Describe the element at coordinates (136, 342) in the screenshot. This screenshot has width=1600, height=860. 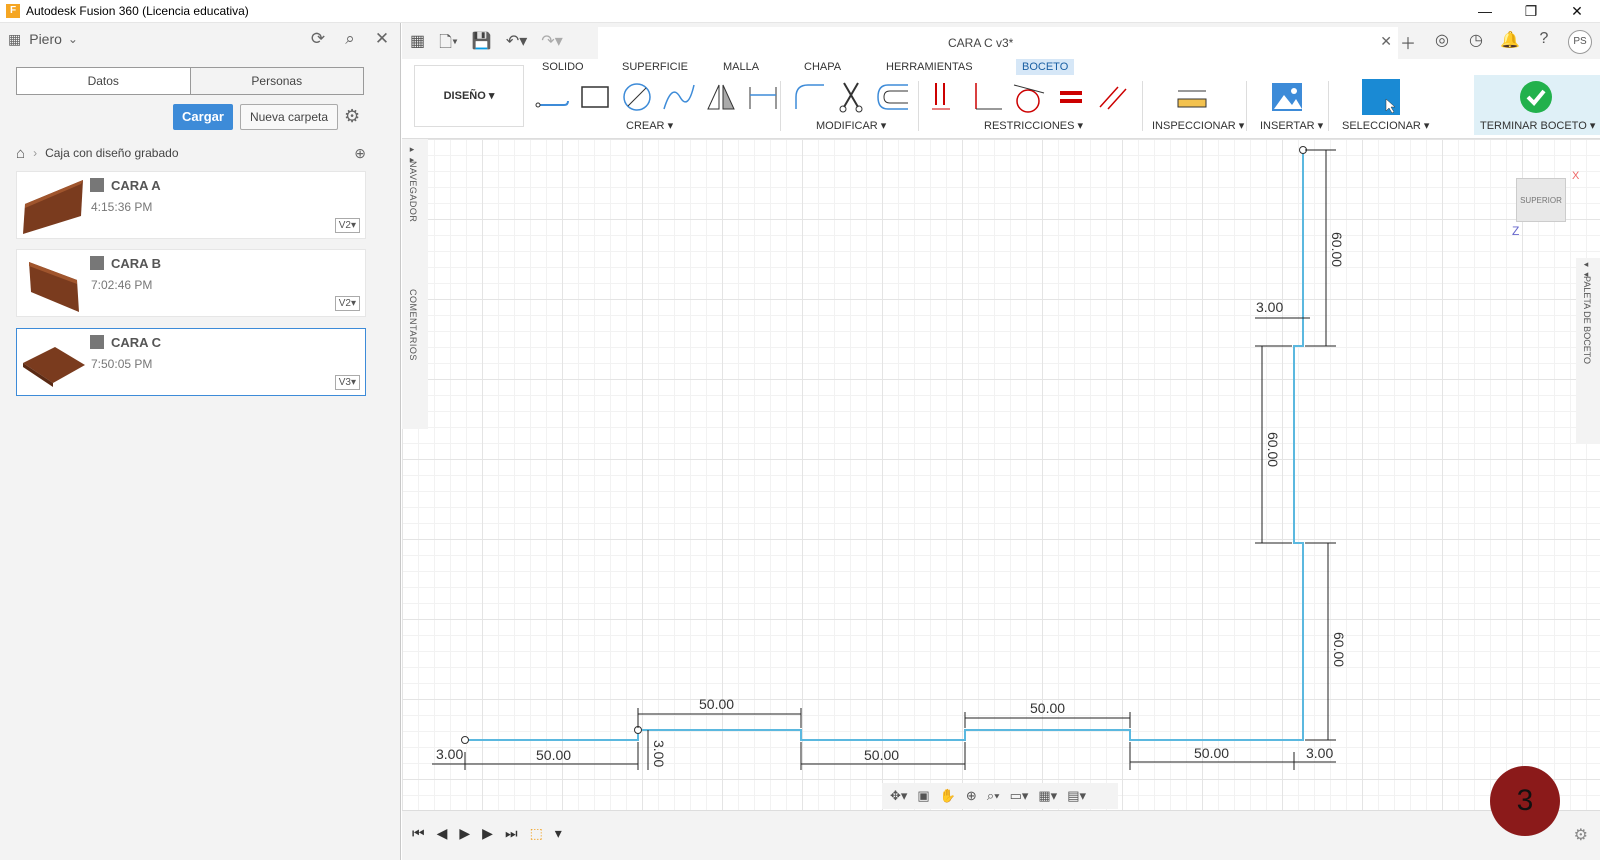
I see `file-name: CARA C` at that location.